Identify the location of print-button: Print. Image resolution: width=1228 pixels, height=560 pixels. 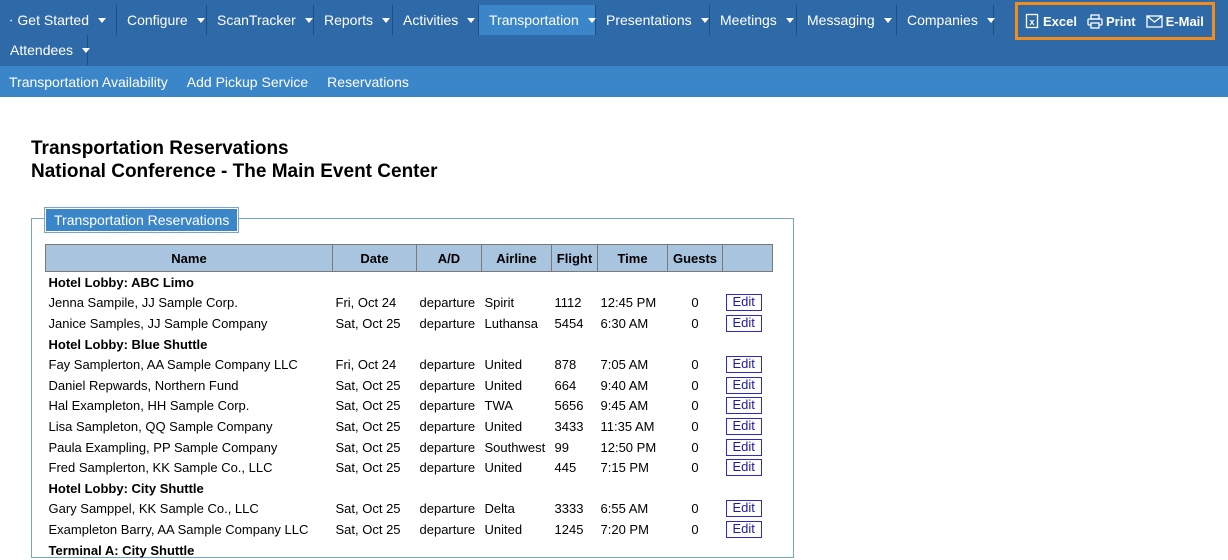
(1111, 21).